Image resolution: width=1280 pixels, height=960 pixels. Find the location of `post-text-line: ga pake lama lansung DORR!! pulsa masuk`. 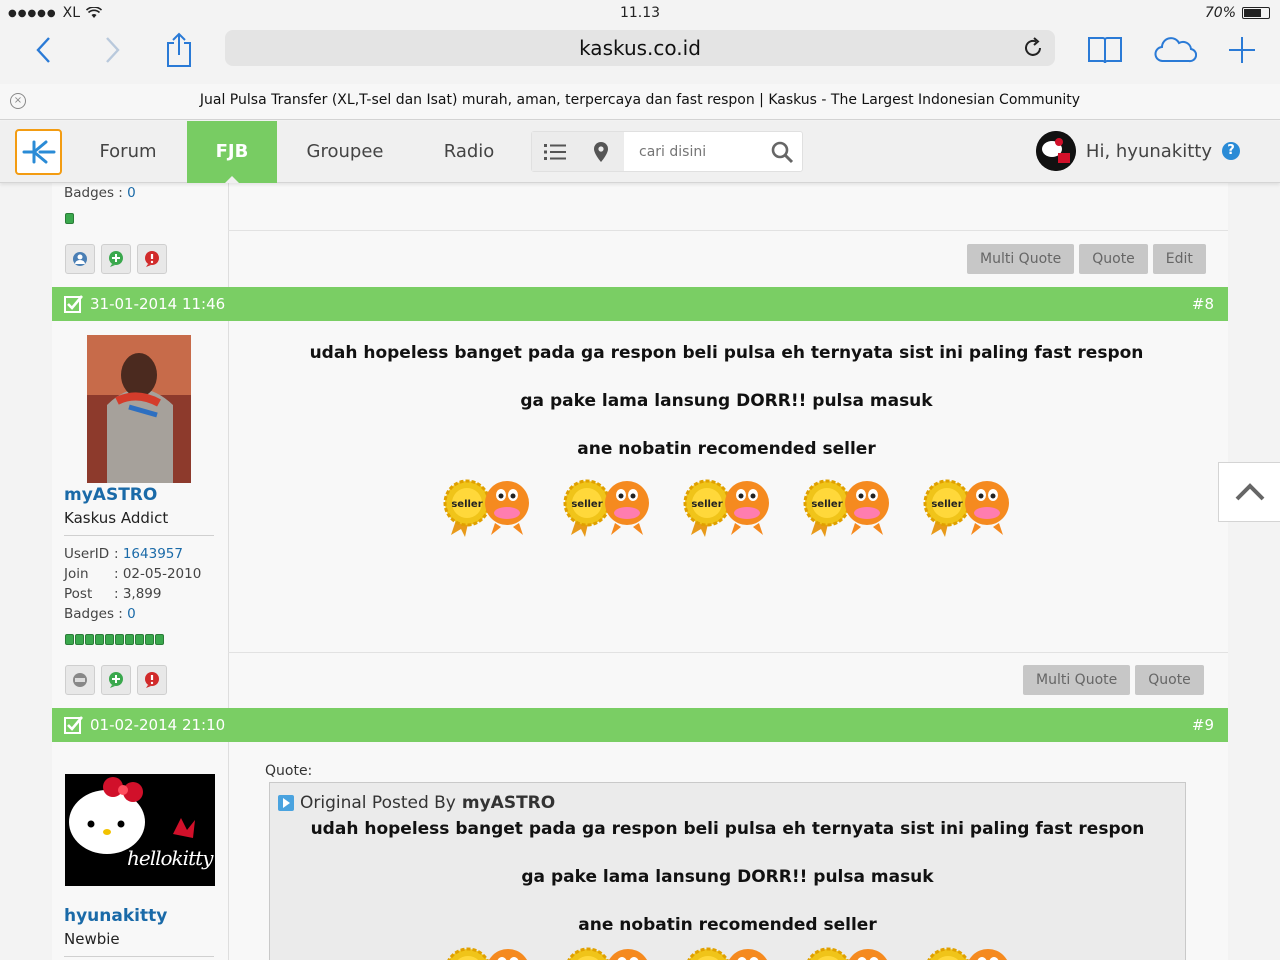

post-text-line: ga pake lama lansung DORR!! pulsa masuk is located at coordinates (726, 401).